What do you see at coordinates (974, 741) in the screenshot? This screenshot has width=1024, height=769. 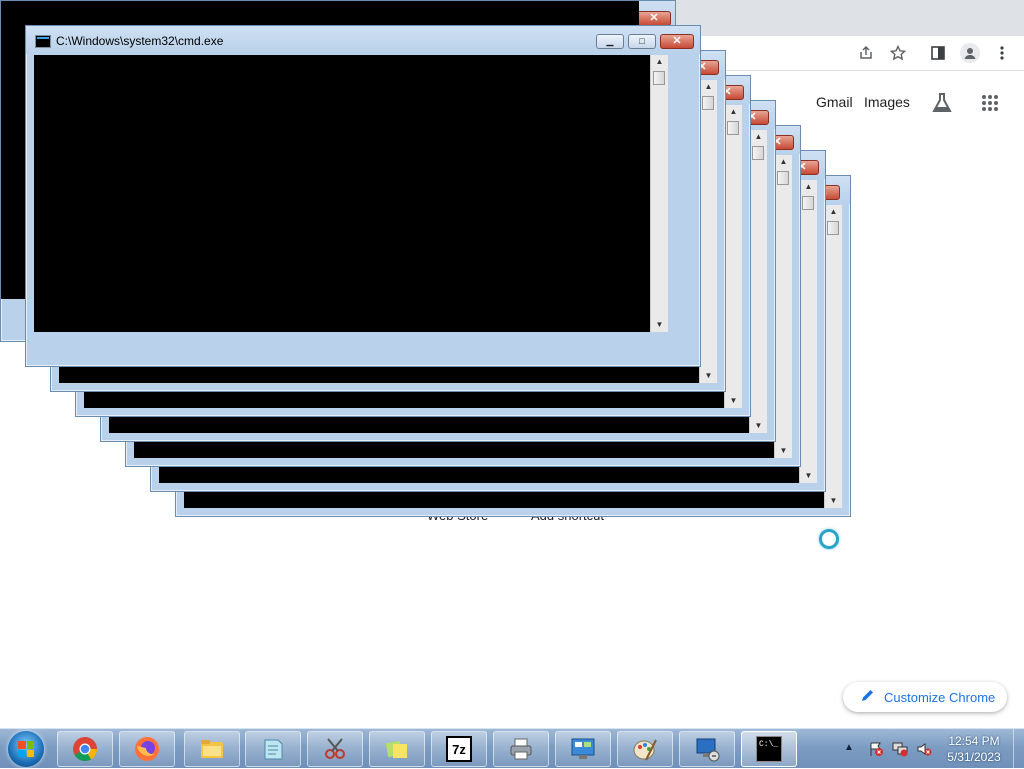 I see `clock-time: 12:54 PM` at bounding box center [974, 741].